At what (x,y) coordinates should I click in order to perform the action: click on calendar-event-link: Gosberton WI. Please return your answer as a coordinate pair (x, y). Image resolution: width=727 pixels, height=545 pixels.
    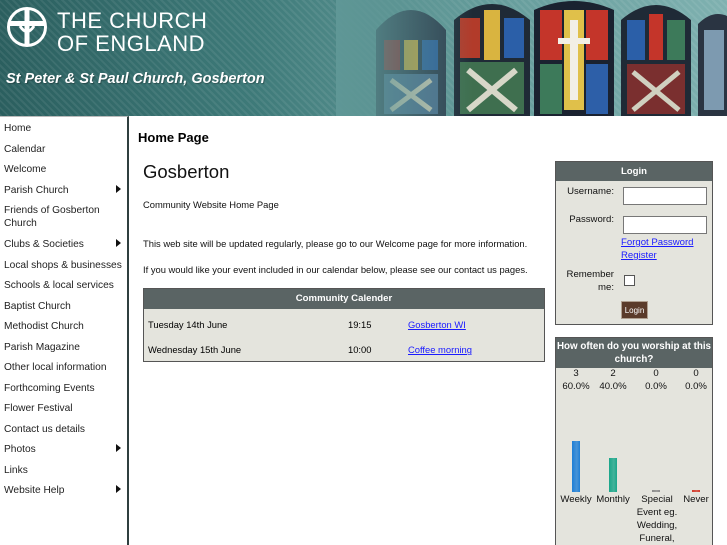
    Looking at the image, I should click on (437, 324).